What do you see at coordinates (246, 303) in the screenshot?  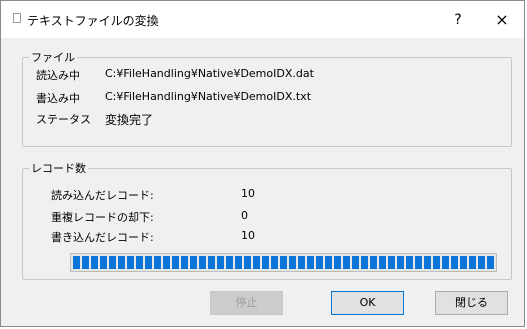 I see `stop-button: 停止` at bounding box center [246, 303].